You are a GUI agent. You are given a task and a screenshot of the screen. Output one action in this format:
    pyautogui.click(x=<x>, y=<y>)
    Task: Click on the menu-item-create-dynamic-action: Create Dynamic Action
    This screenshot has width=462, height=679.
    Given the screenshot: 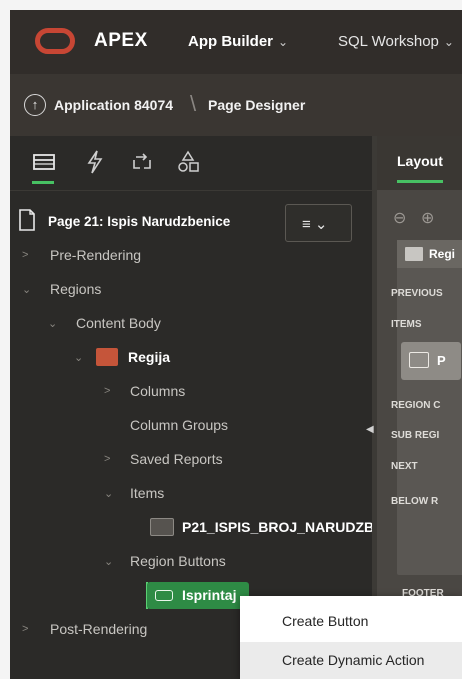 What is the action you would take?
    pyautogui.click(x=351, y=660)
    